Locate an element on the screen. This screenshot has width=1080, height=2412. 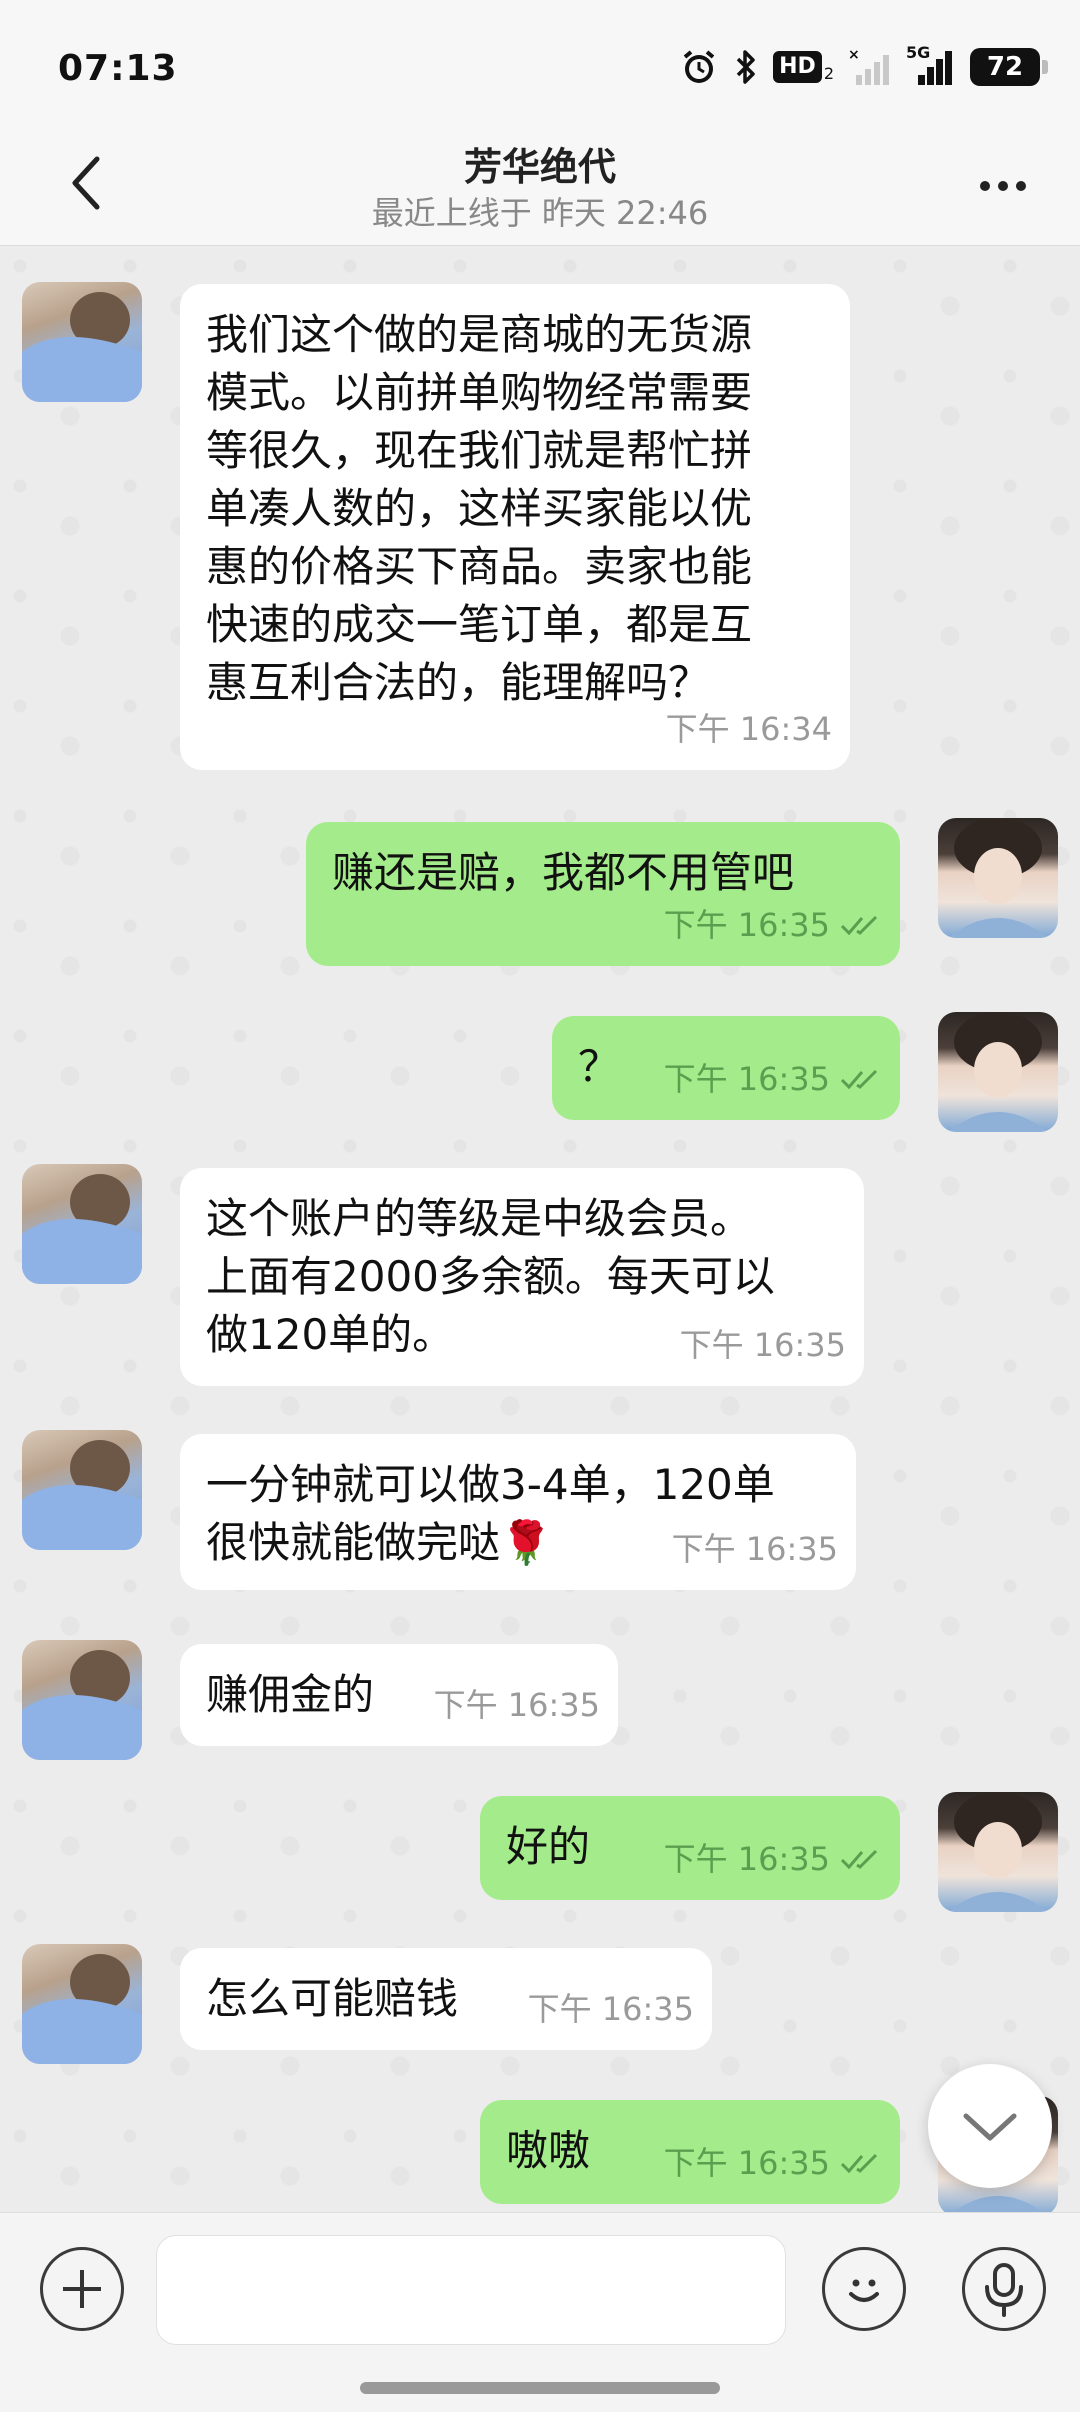
chat-title: 芳华绝代 is located at coordinates (540, 163).